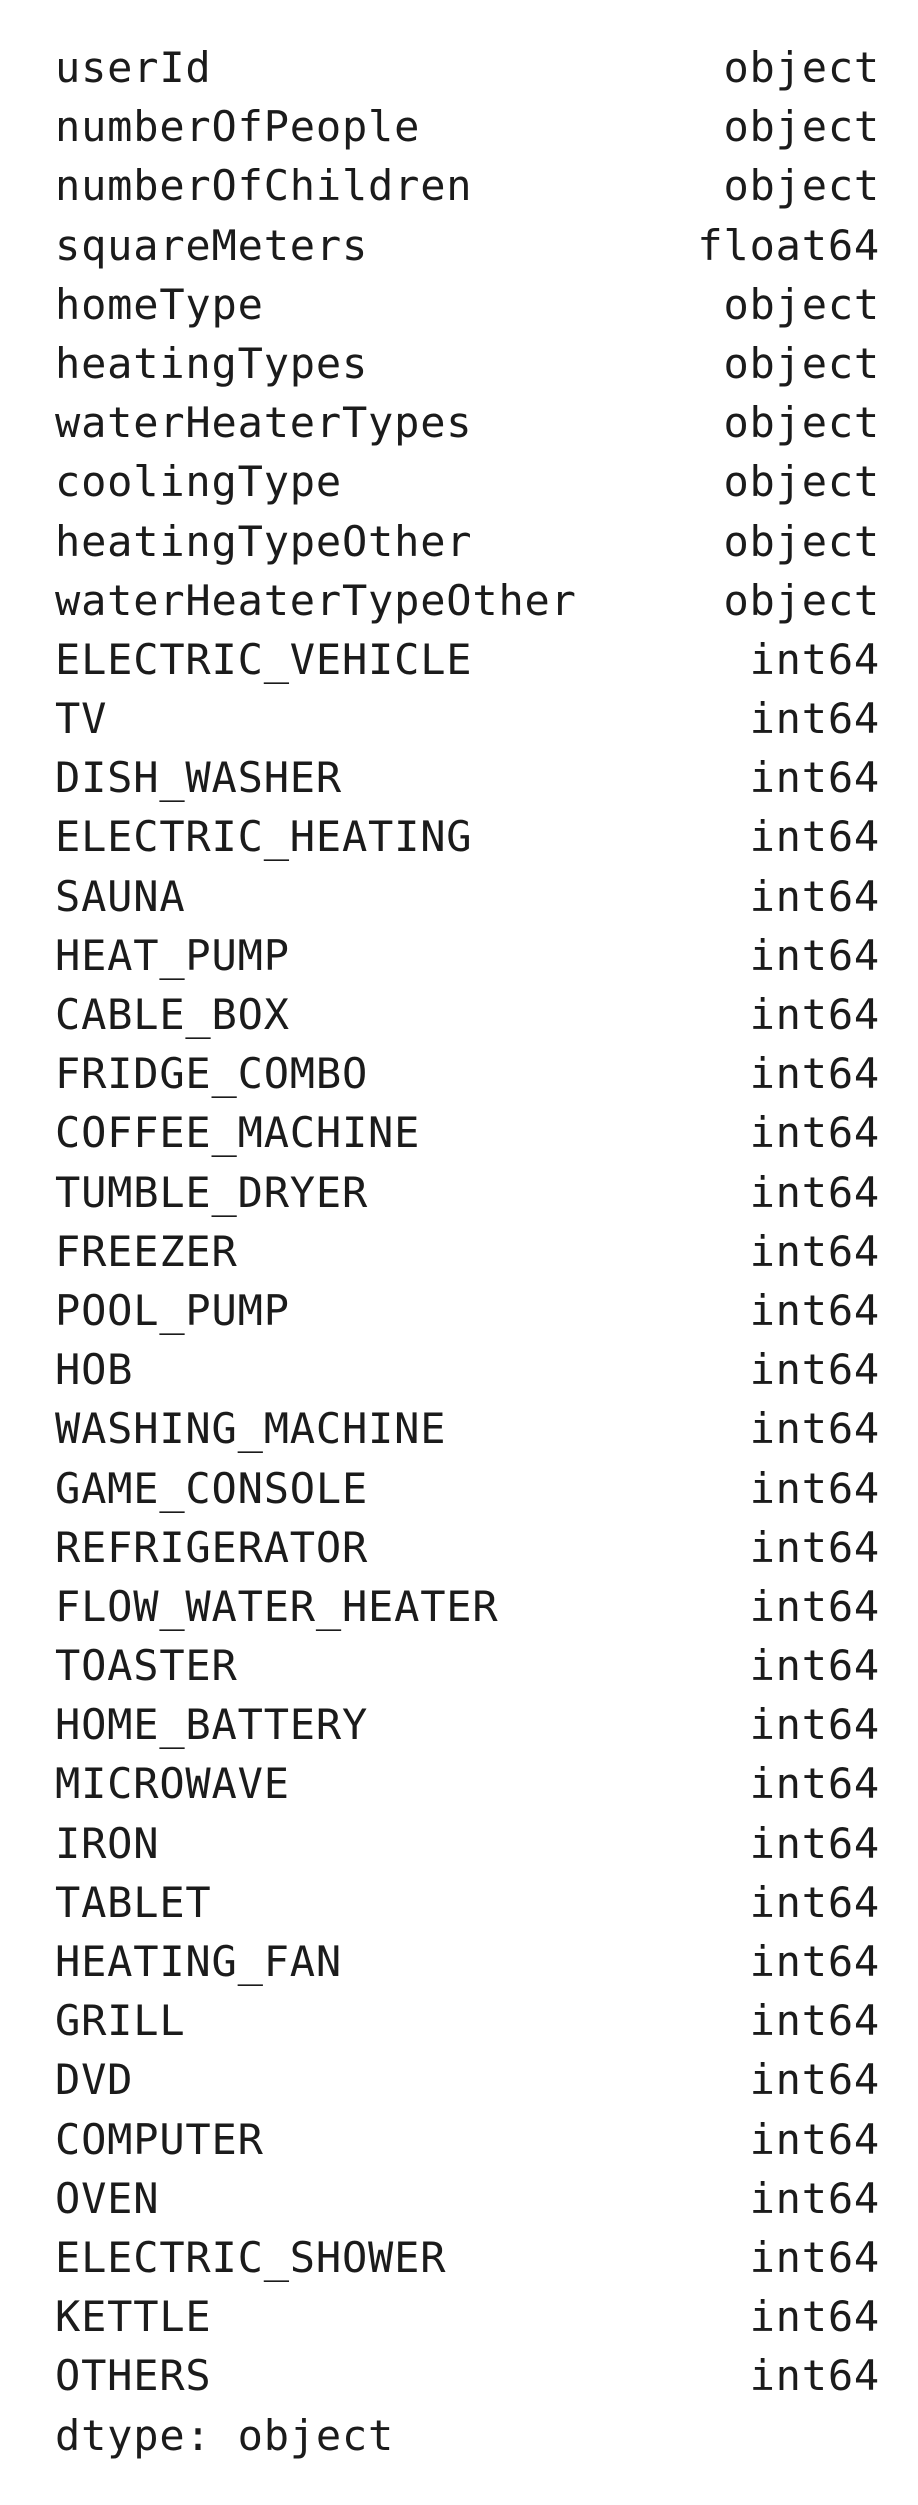 This screenshot has height=2505, width=918. What do you see at coordinates (172, 1310) in the screenshot?
I see `column-name: POOL_PUMP` at bounding box center [172, 1310].